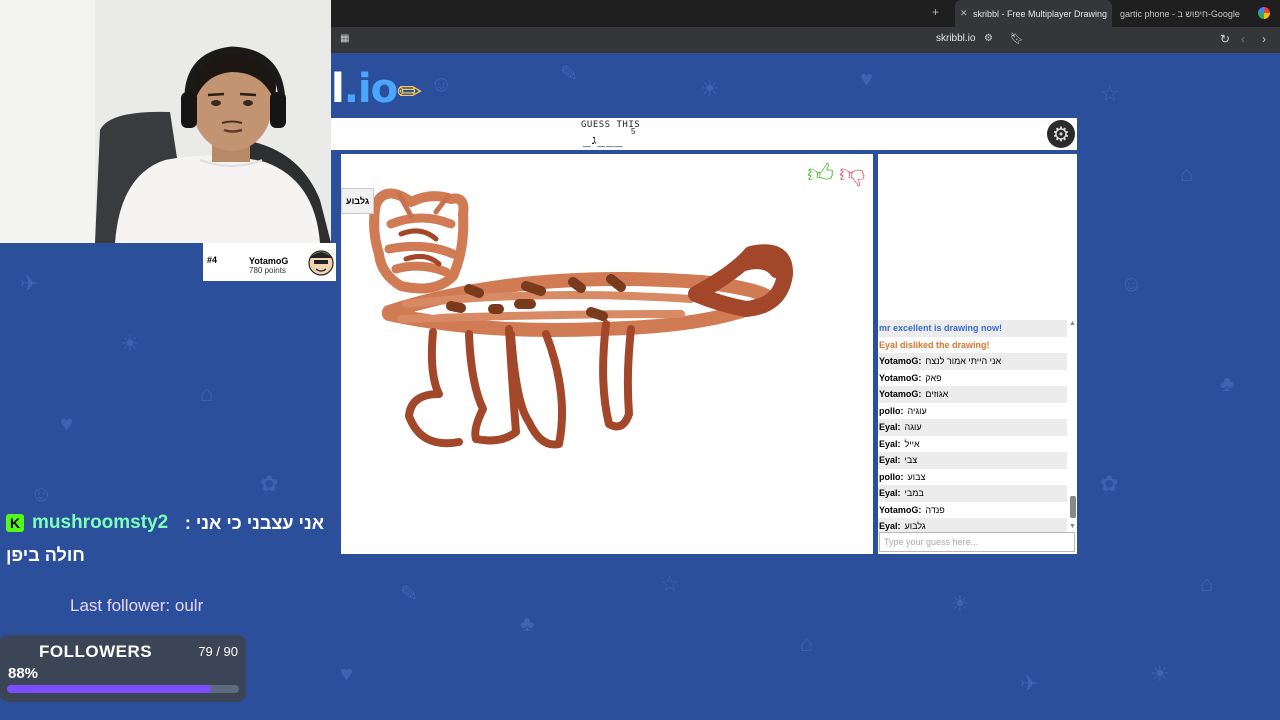 Image resolution: width=1280 pixels, height=720 pixels. Describe the element at coordinates (1180, 13) in the screenshot. I see `tab-title: gartic phone - חיפוש ב-Google` at that location.